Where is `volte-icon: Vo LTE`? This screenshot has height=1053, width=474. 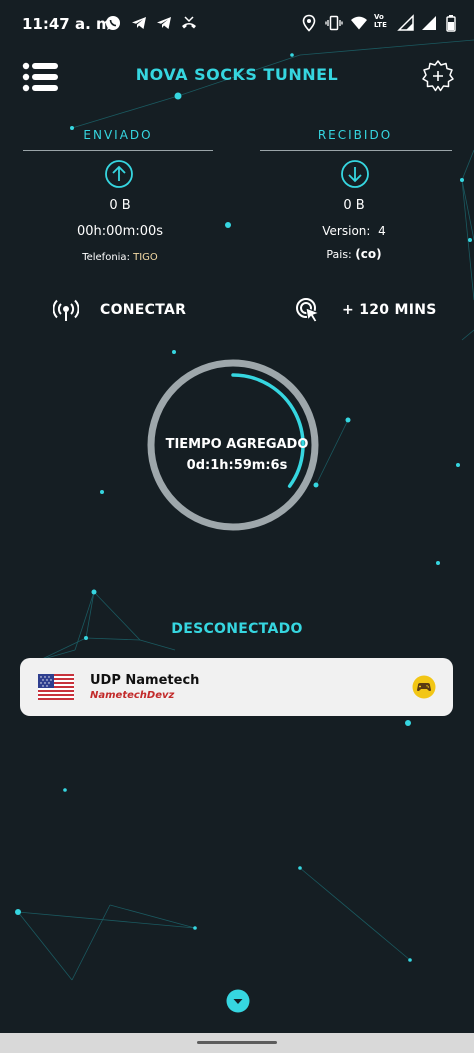 volte-icon: Vo LTE is located at coordinates (380, 21).